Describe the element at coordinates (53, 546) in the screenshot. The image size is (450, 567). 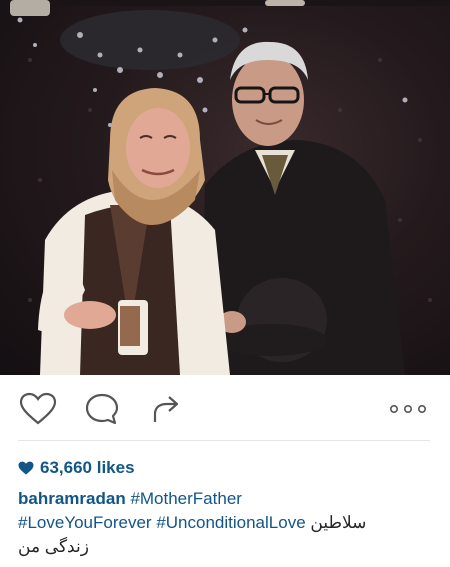
I see `caption-persian-text-2: زندگی من` at that location.